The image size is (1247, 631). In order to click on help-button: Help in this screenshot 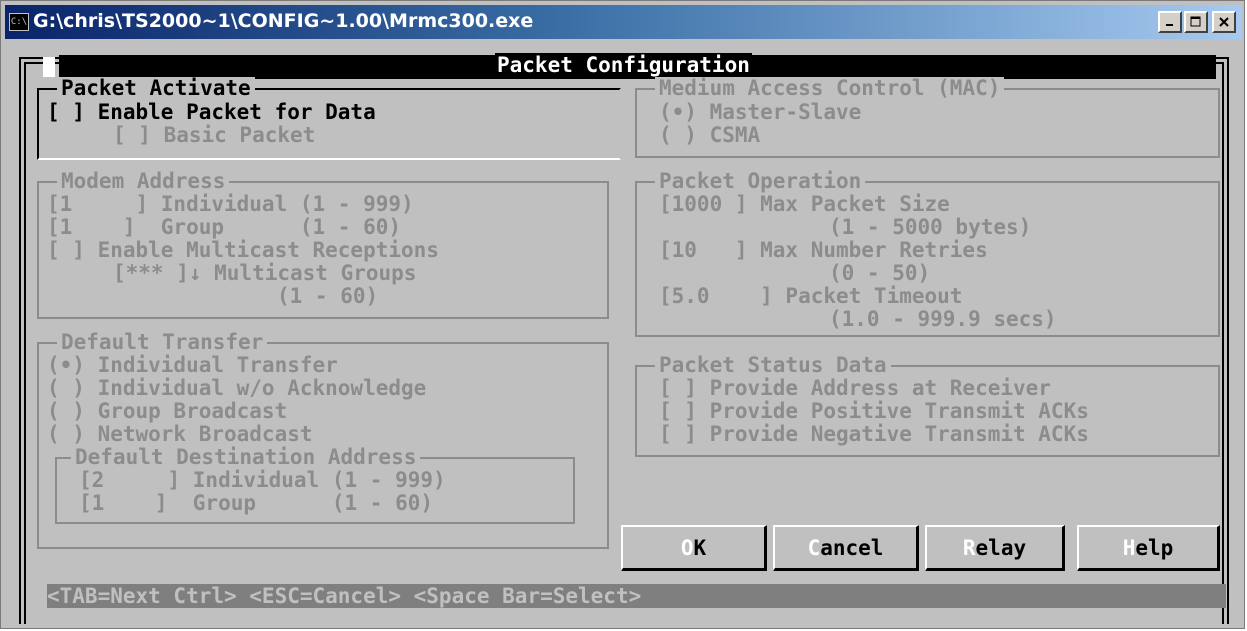, I will do `click(1148, 548)`.